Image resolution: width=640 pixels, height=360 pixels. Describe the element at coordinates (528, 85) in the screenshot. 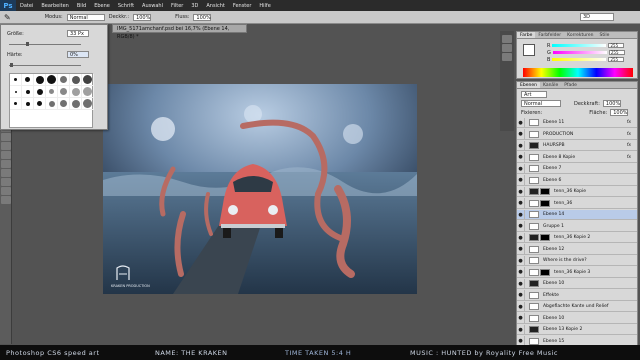

I see `tab-ebenen: Ebenen` at that location.